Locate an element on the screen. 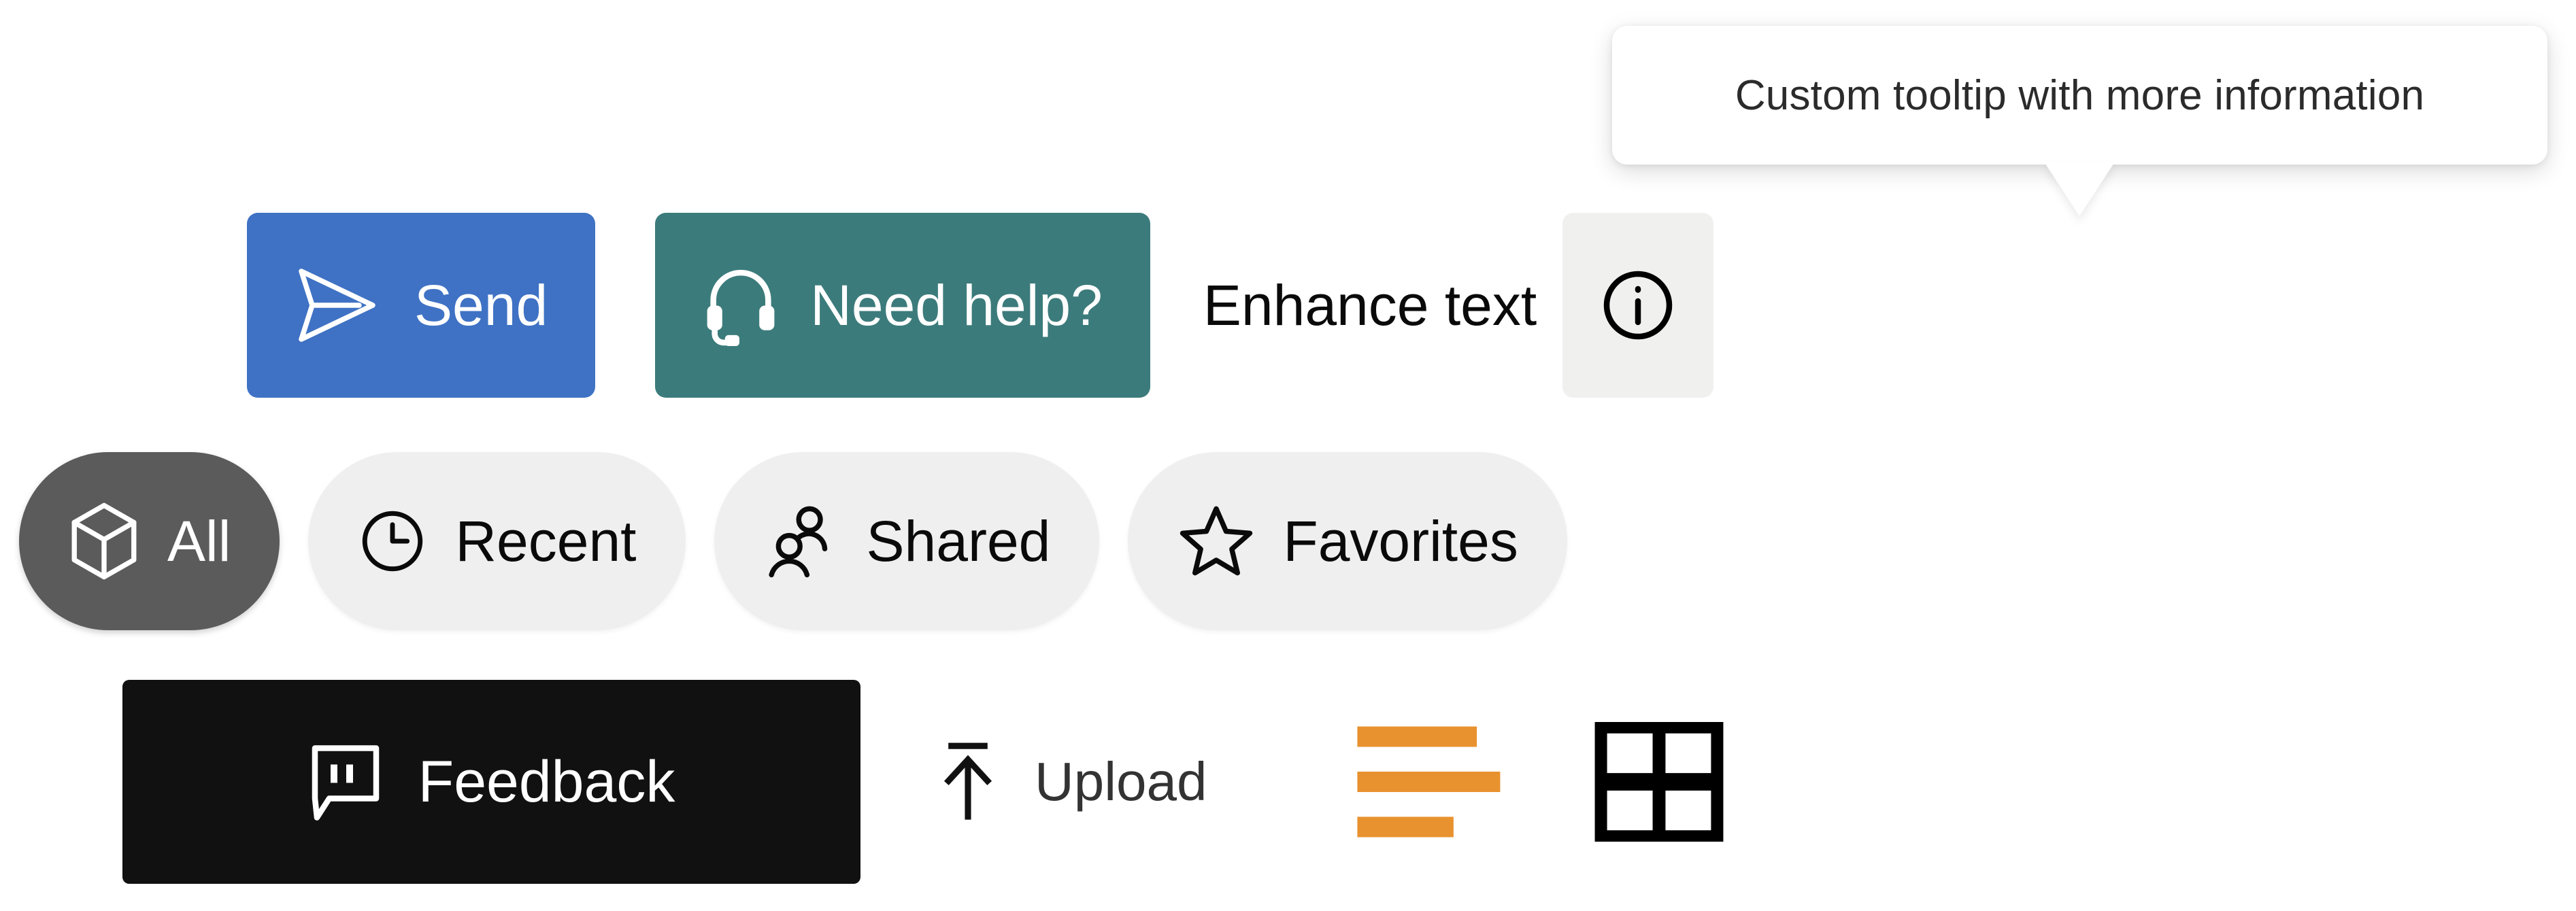  grid-view-button is located at coordinates (1659, 782).